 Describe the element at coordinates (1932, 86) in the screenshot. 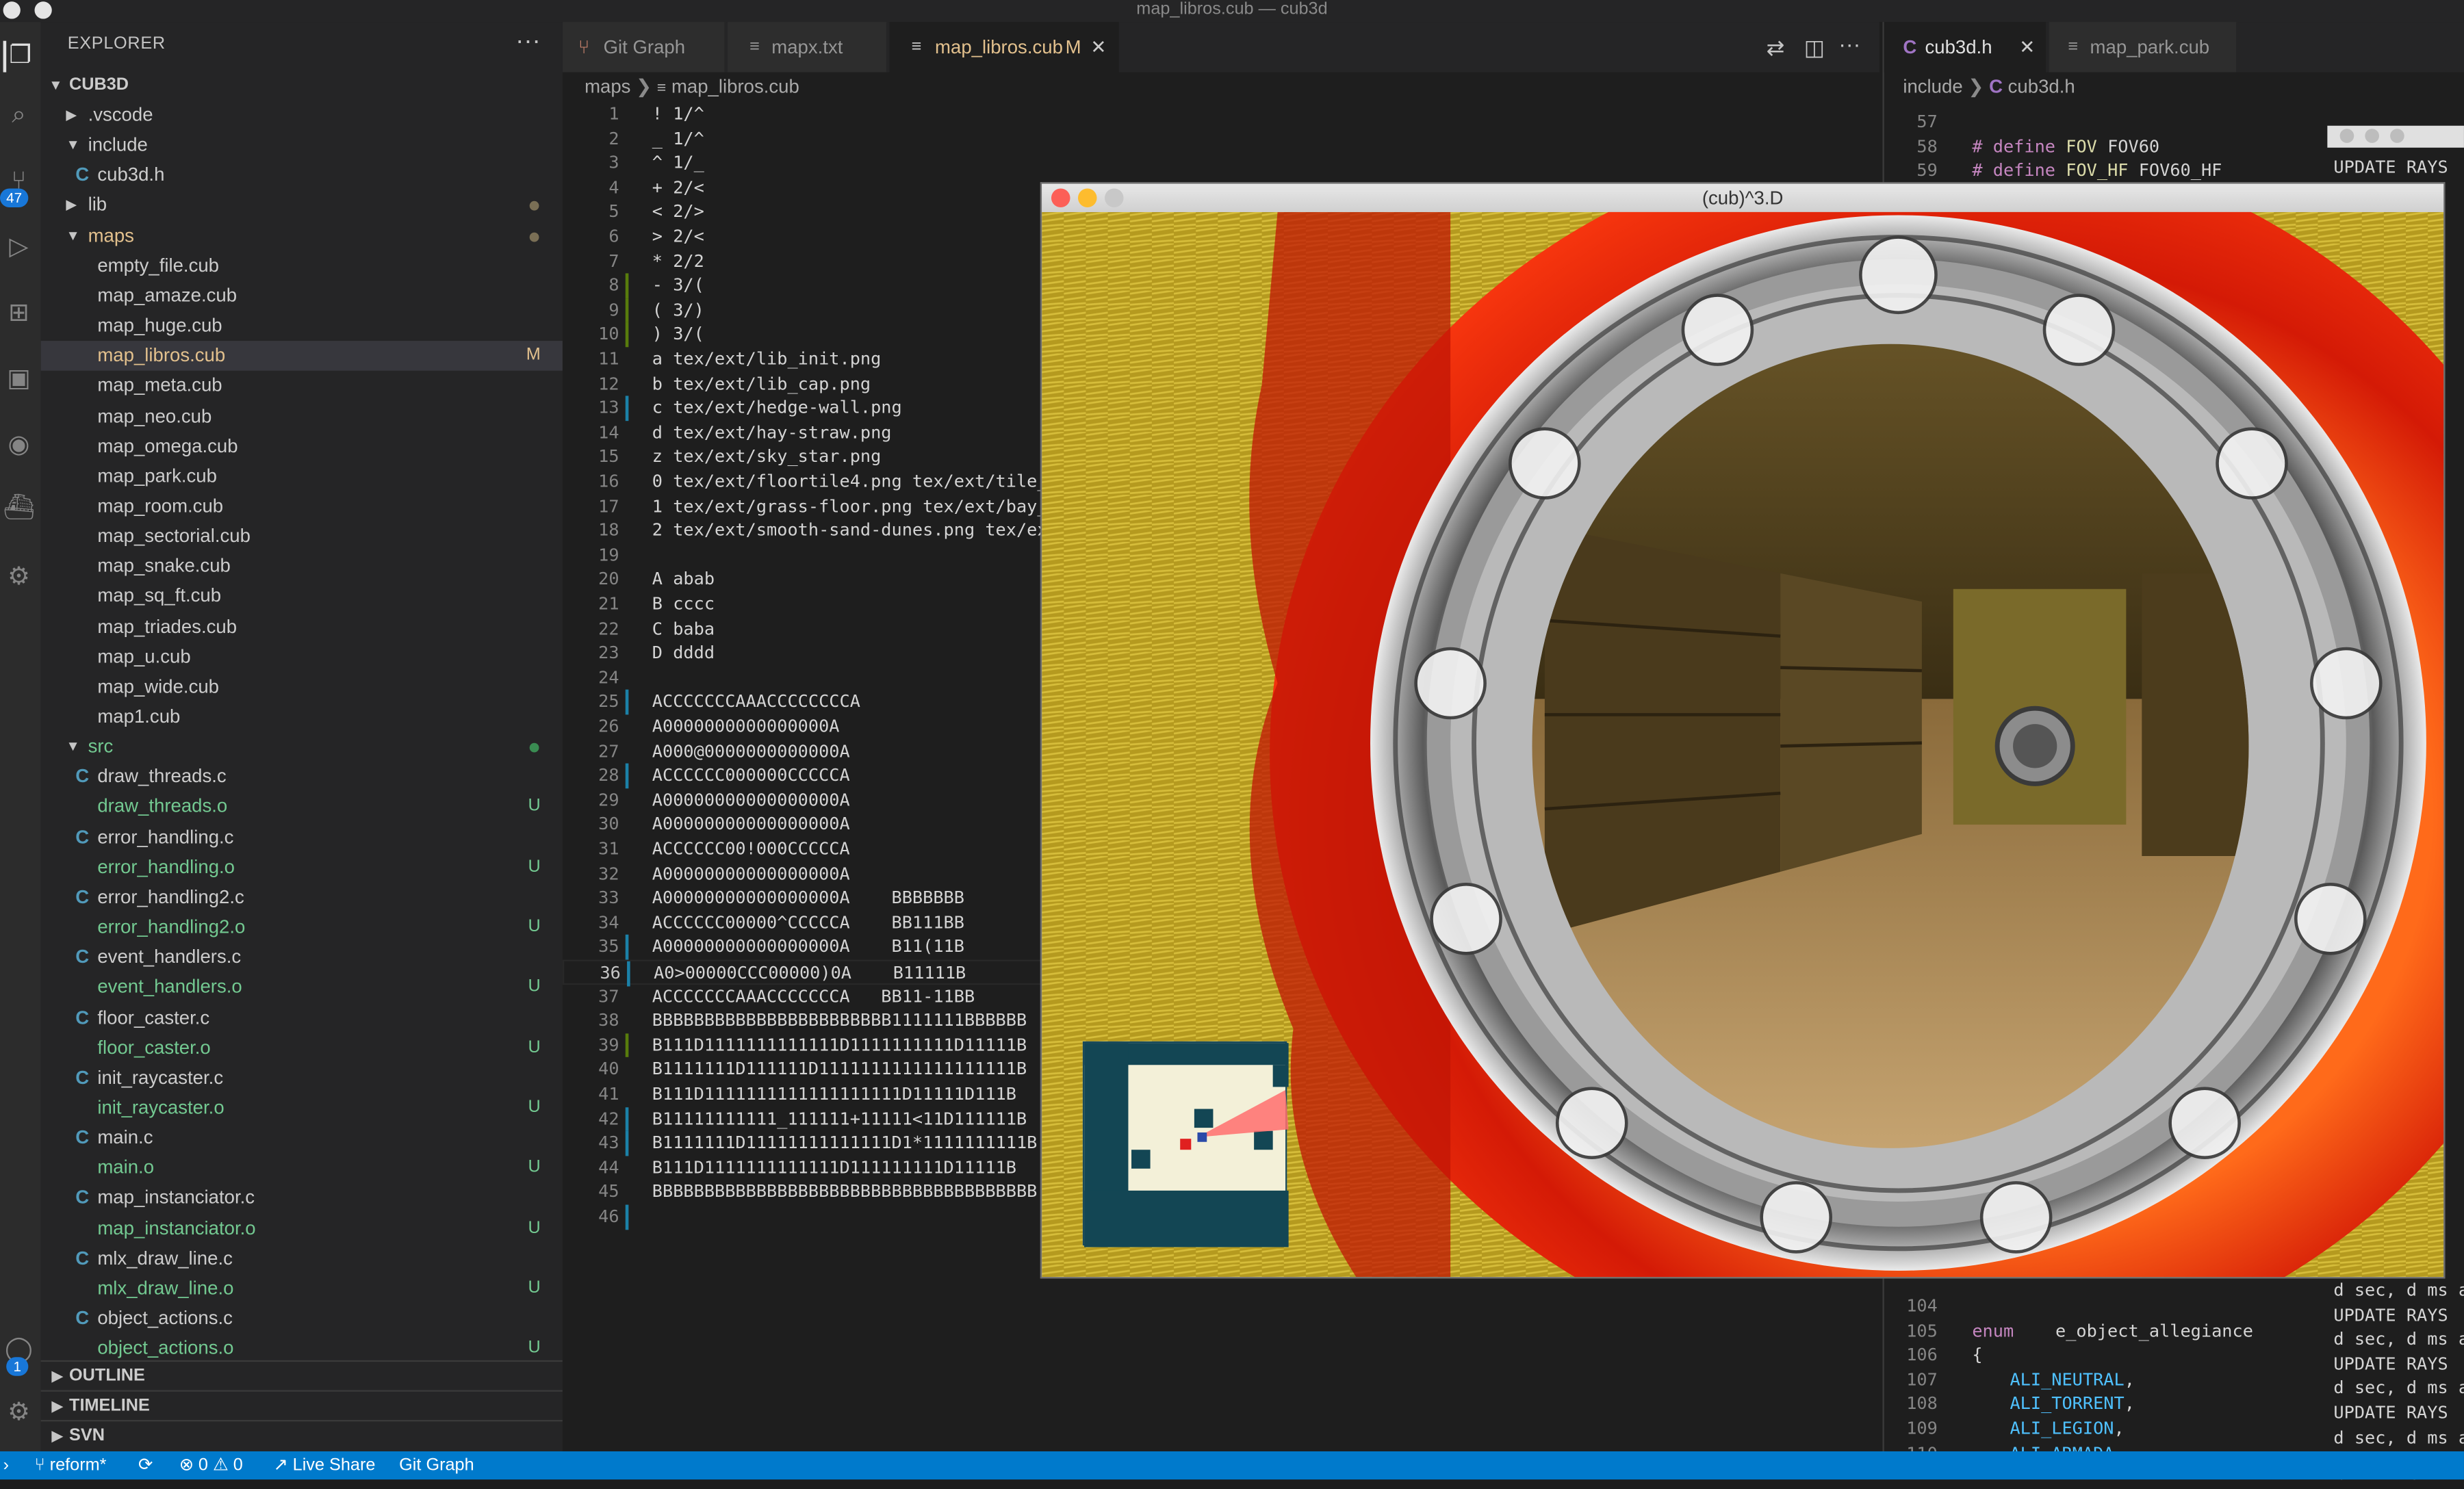

I see `breadcrumb-folder: include` at that location.